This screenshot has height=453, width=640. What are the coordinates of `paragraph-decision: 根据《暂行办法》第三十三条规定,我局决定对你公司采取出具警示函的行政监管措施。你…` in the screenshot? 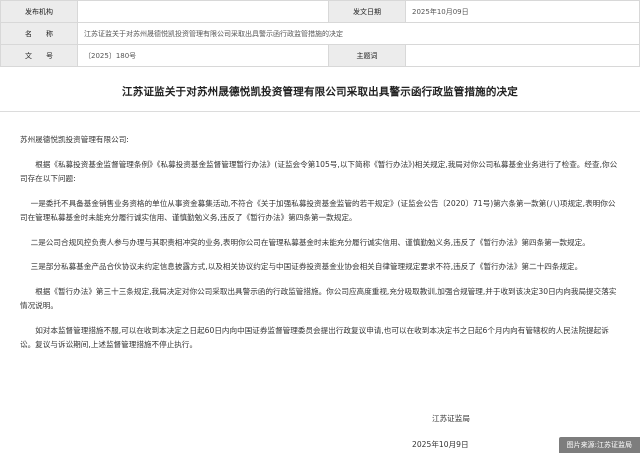 It's located at (318, 298).